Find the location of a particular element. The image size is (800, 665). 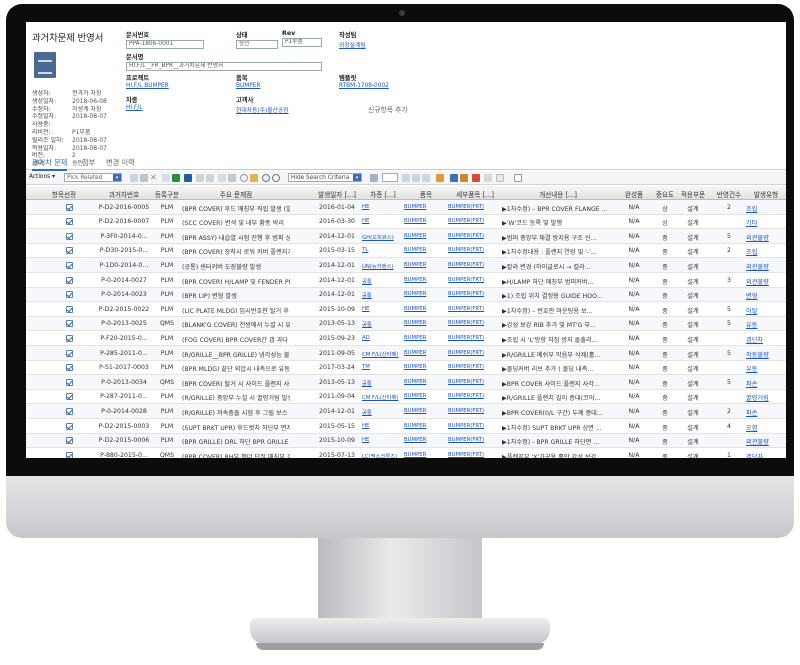

column-header: 완성품 is located at coordinates (634, 194).